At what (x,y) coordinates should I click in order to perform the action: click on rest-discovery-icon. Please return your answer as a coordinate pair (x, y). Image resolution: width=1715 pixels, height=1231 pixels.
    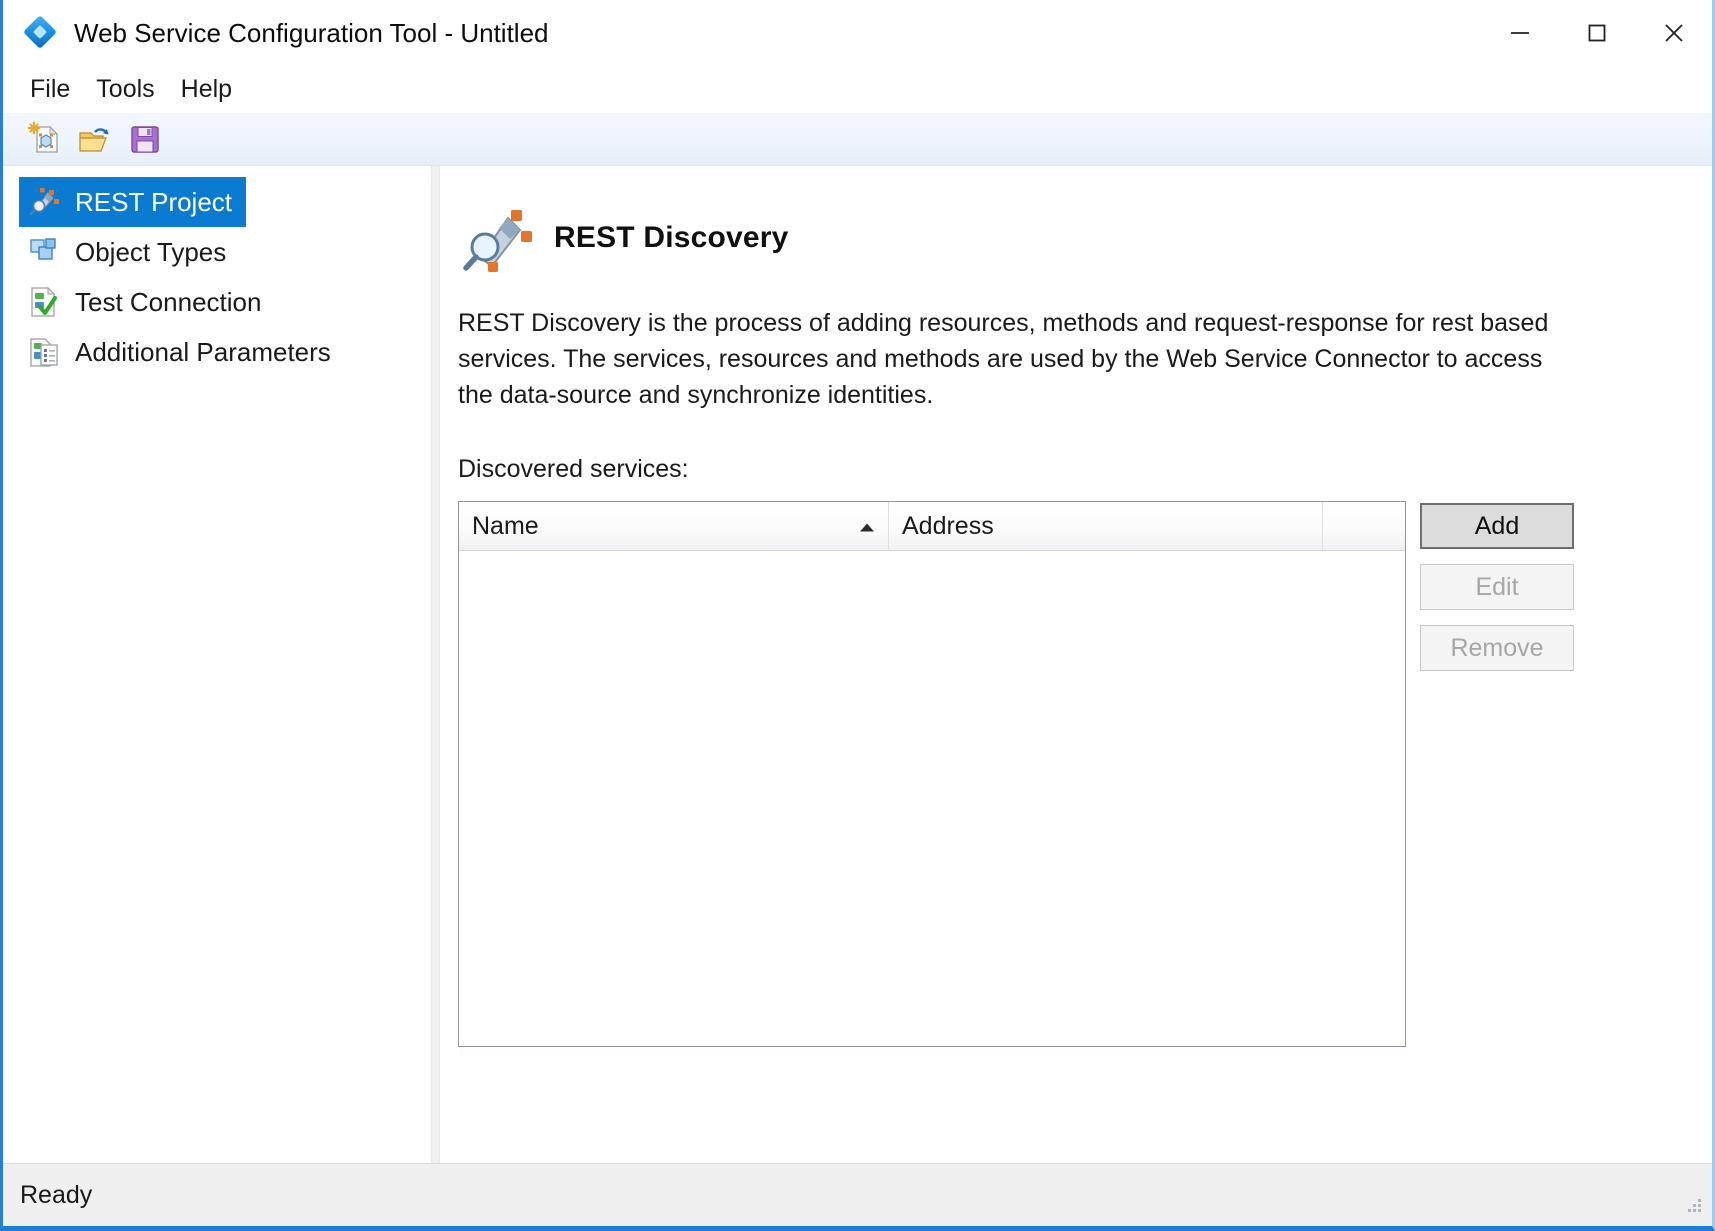
    Looking at the image, I should click on (497, 238).